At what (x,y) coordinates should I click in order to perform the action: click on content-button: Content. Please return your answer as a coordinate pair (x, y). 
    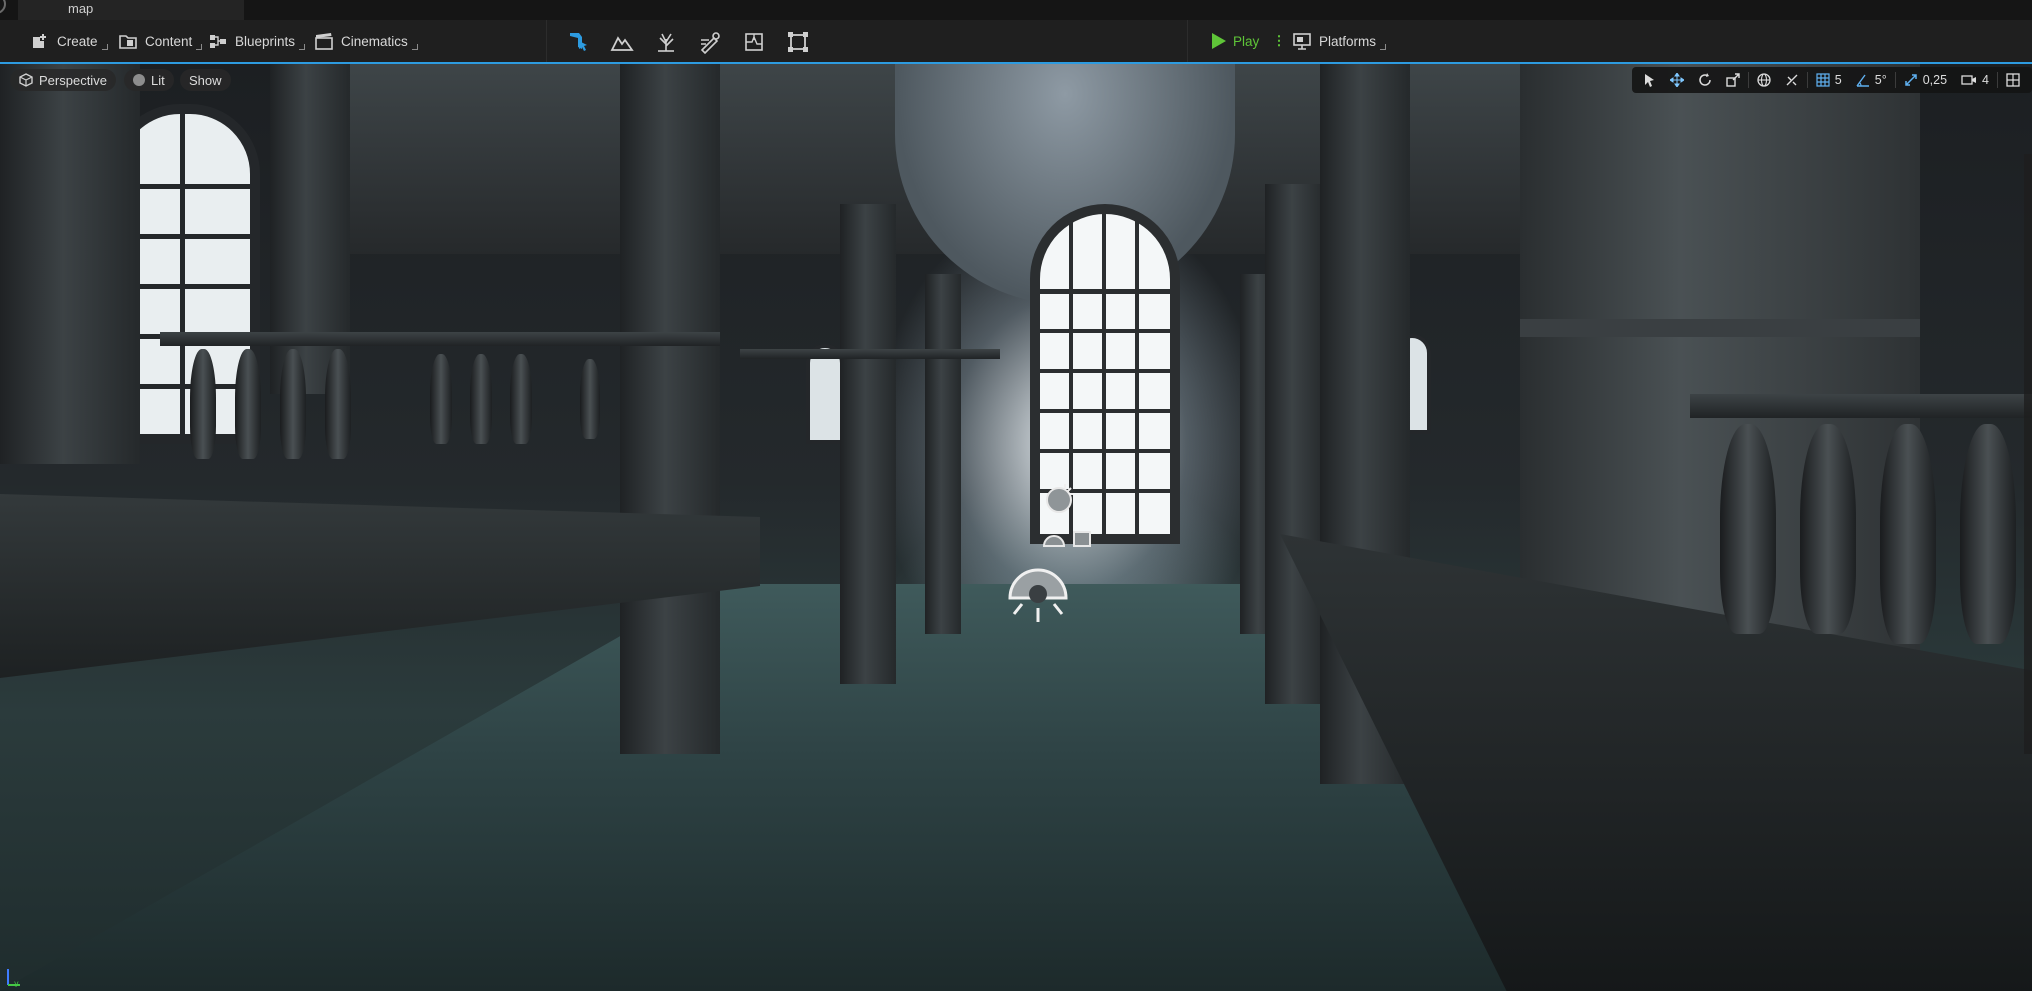
    Looking at the image, I should click on (160, 41).